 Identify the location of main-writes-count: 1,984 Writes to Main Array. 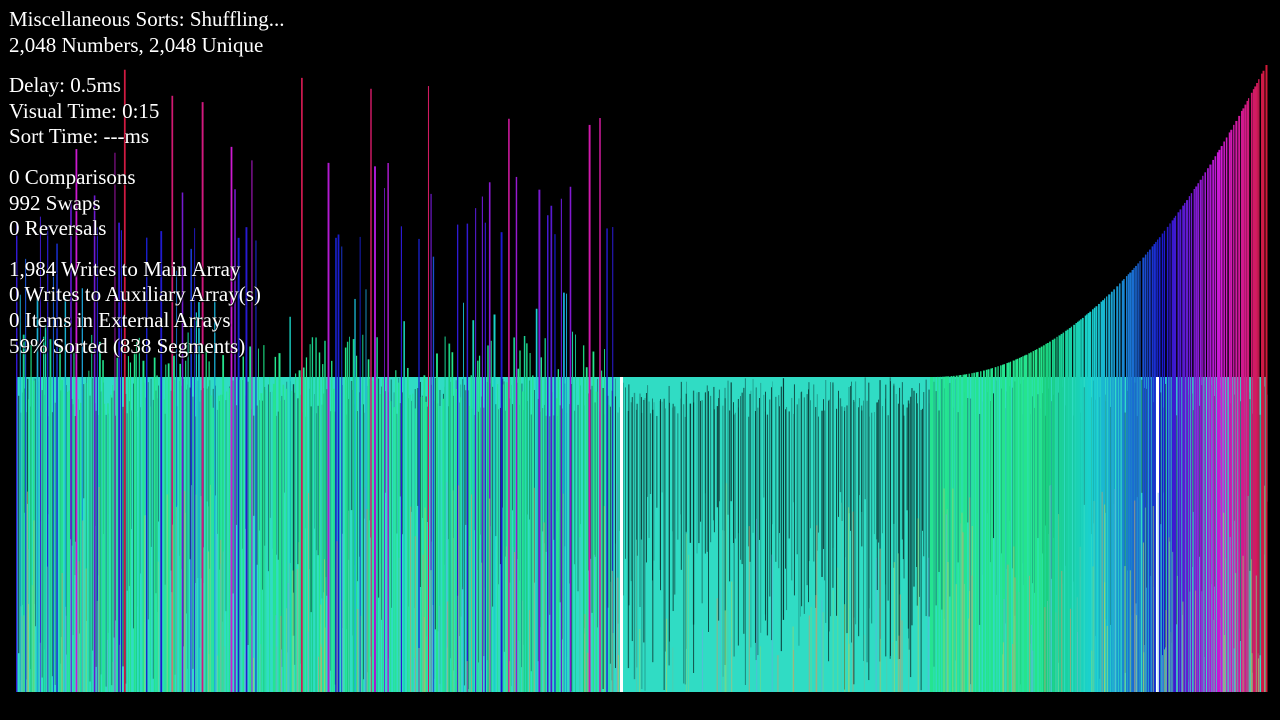
(125, 268).